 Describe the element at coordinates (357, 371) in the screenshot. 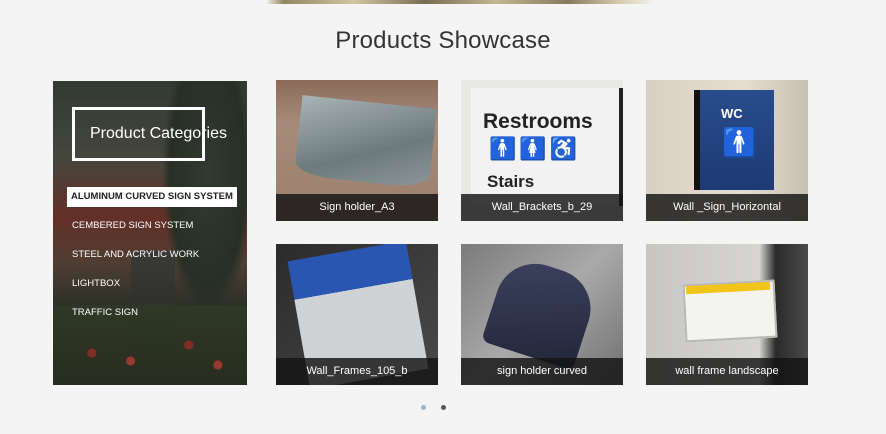

I see `product-caption: Wall_Frames_105_b` at that location.